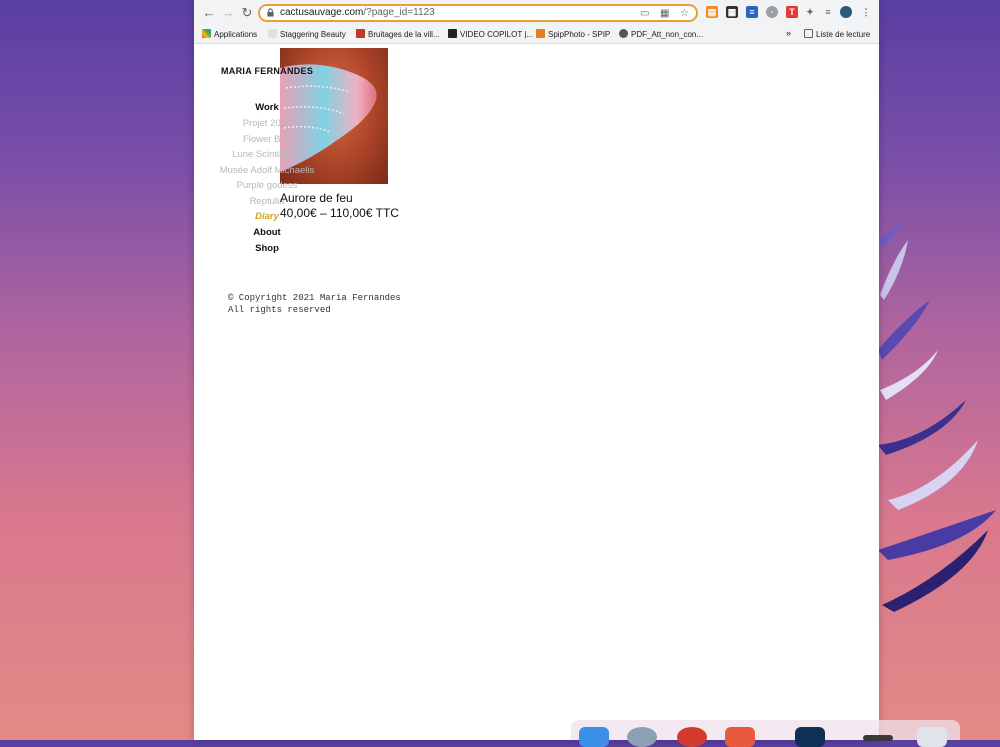  I want to click on menu-item-lune-scintillante: Lune Scintillante, so click(267, 154).